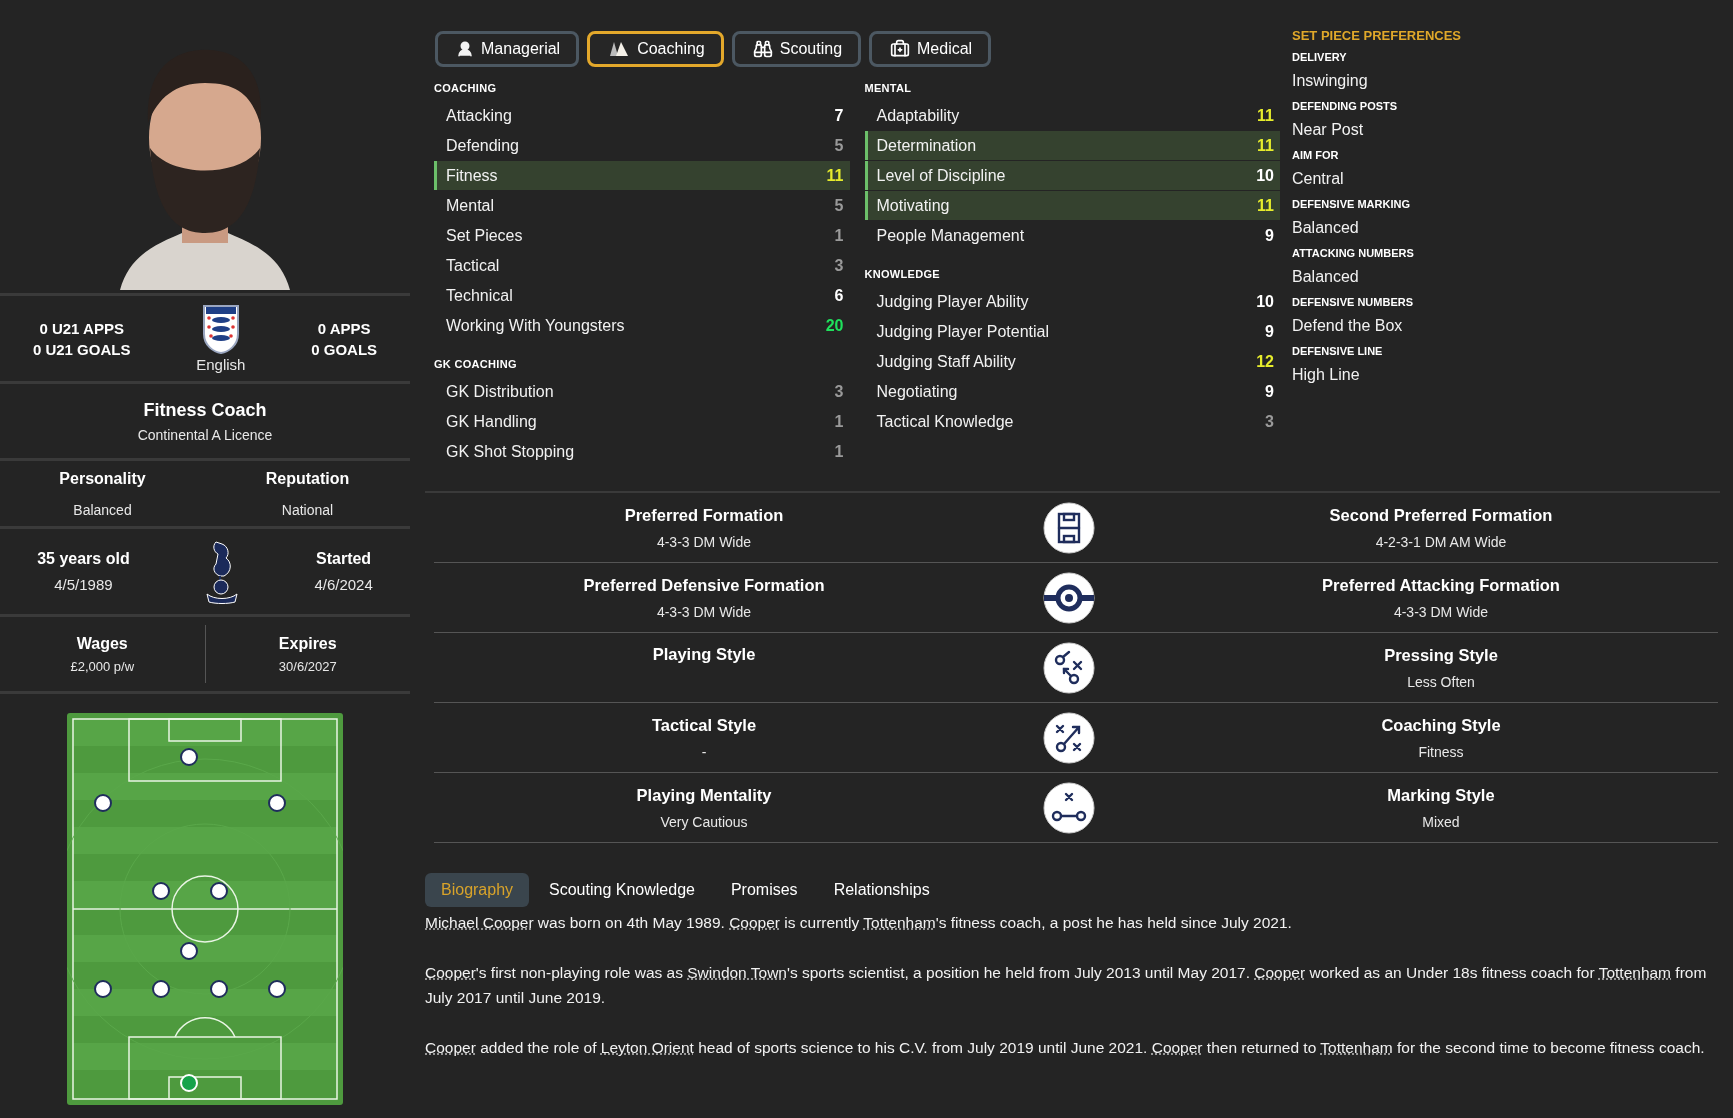 The image size is (1733, 1118). I want to click on section-tab: Managerial, so click(507, 49).